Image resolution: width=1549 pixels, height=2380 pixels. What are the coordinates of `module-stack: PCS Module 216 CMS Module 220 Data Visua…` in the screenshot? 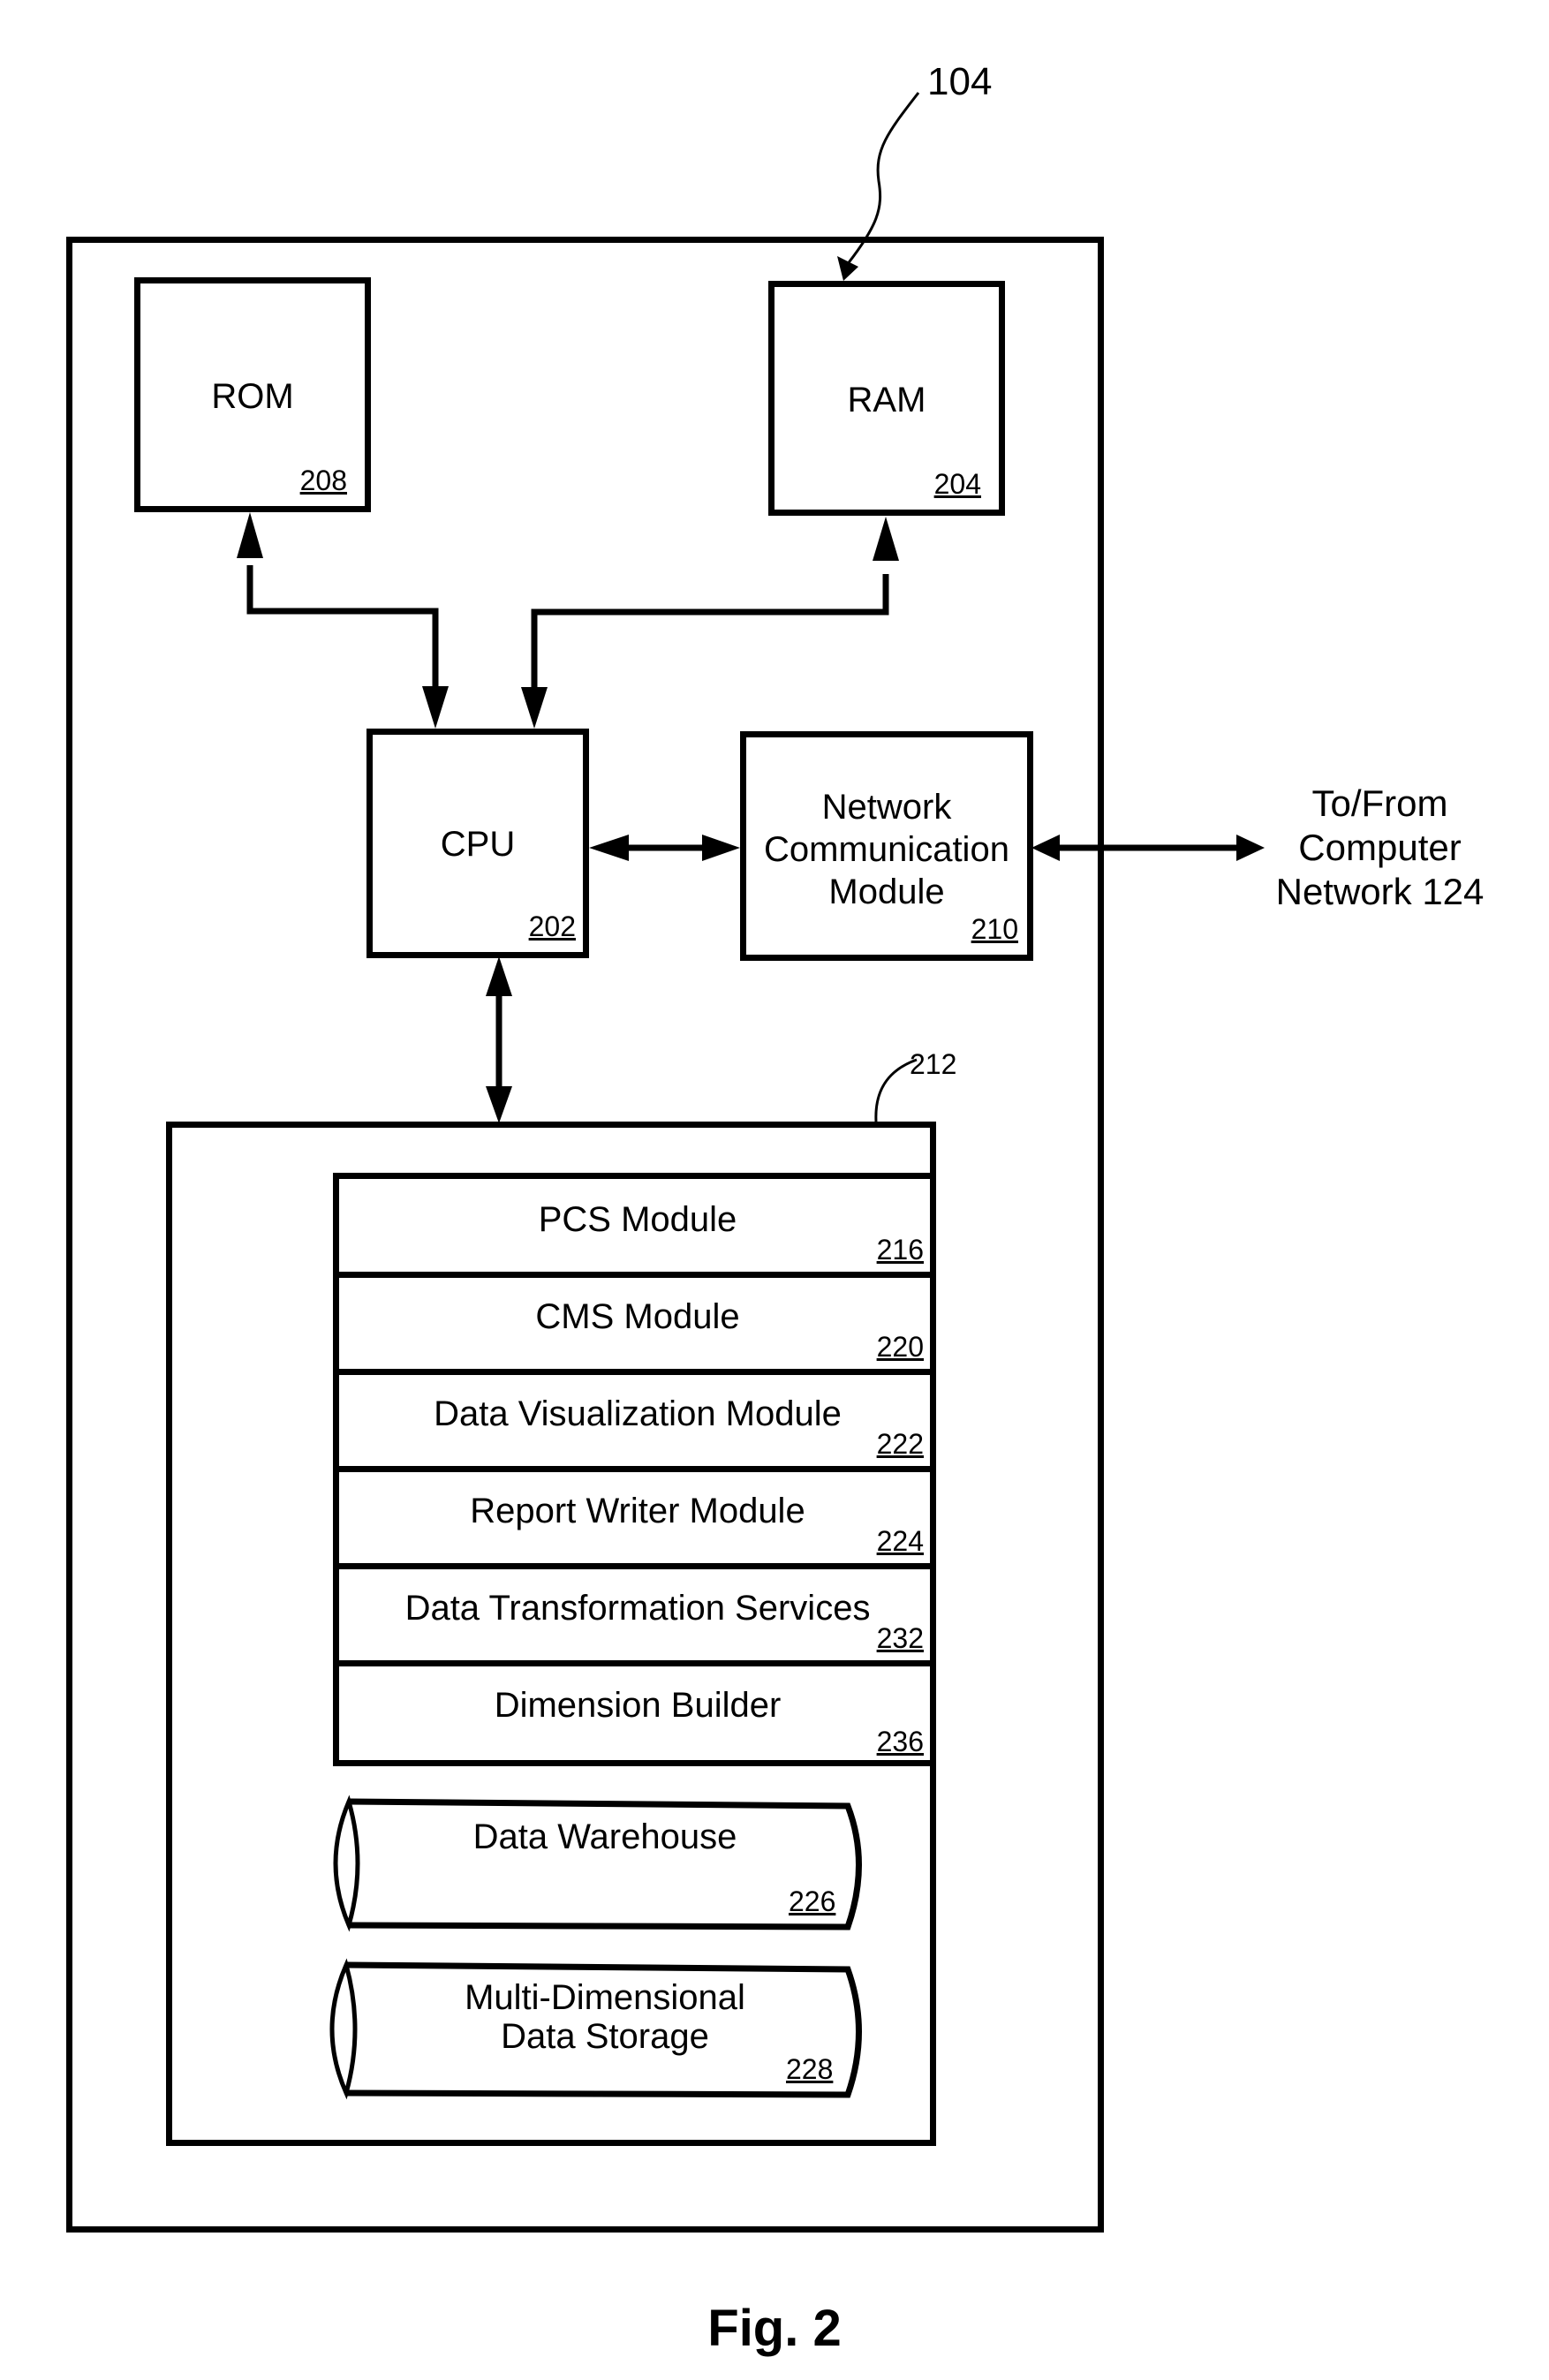 It's located at (634, 1469).